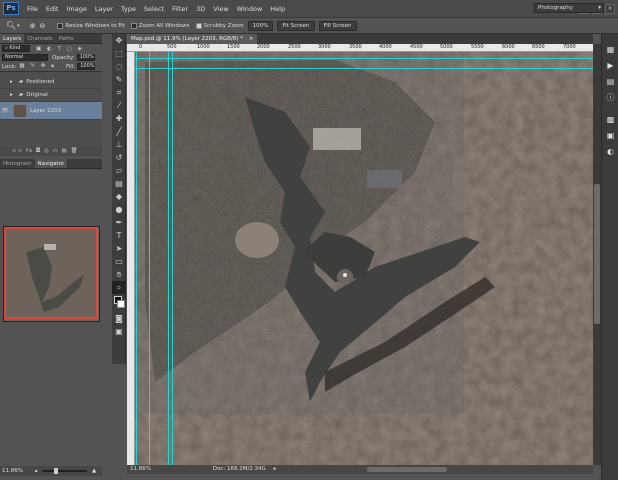 The width and height of the screenshot is (618, 480). Describe the element at coordinates (569, 8) in the screenshot. I see `workspace-select: Photography ▾` at that location.